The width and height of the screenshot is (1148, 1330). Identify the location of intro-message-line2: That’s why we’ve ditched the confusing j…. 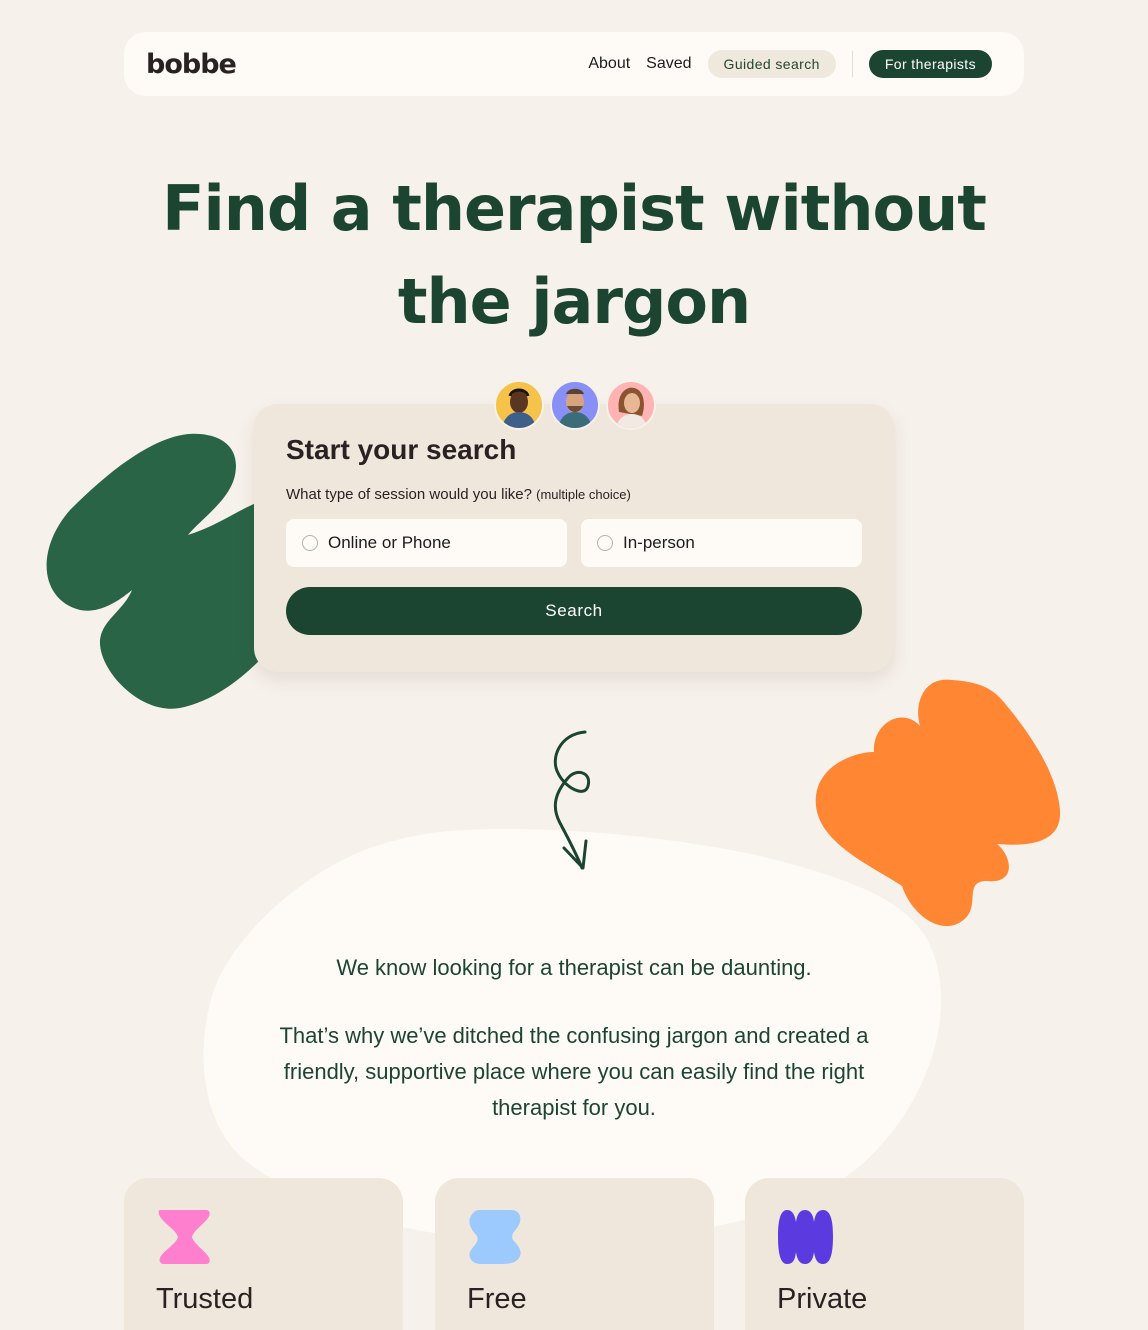
(574, 1071).